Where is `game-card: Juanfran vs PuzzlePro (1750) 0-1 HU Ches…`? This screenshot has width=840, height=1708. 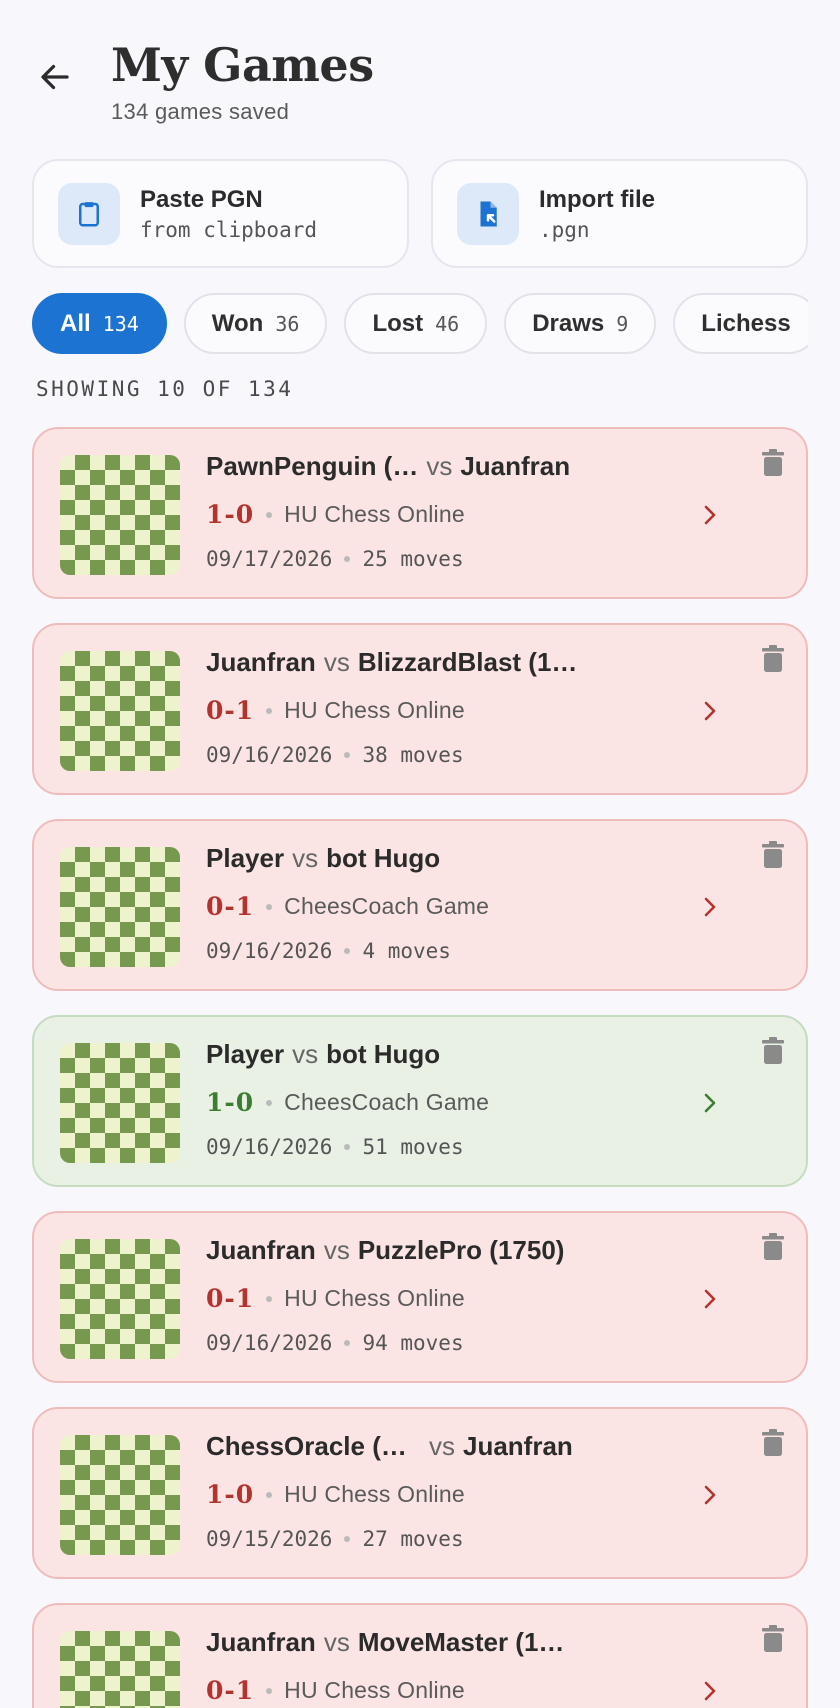
game-card: Juanfran vs PuzzlePro (1750) 0-1 HU Ches… is located at coordinates (420, 1297).